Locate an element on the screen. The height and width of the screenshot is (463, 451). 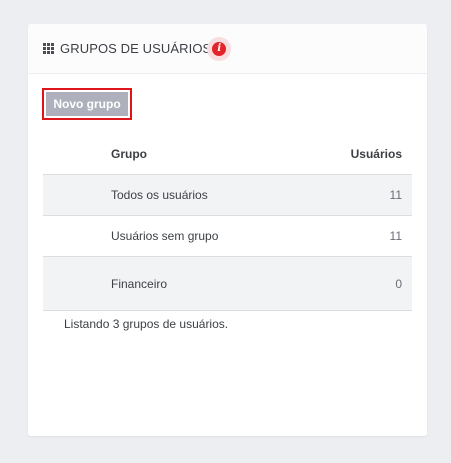
table-row: Usuários sem grupo 11 is located at coordinates (227, 236).